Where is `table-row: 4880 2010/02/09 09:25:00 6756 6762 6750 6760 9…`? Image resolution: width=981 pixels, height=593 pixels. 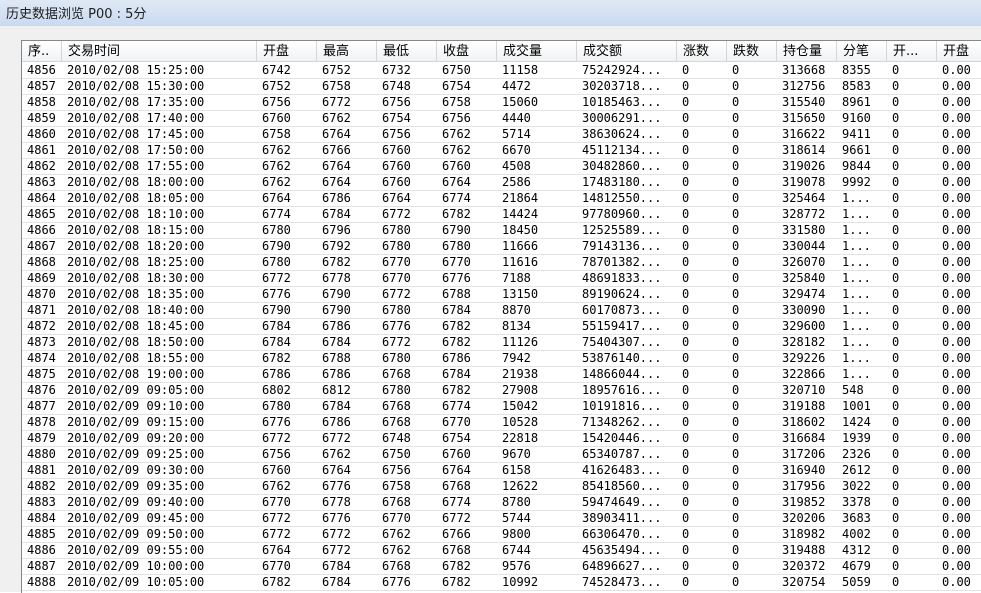 table-row: 4880 2010/02/09 09:25:00 6756 6762 6750 6760 9… is located at coordinates (501, 455).